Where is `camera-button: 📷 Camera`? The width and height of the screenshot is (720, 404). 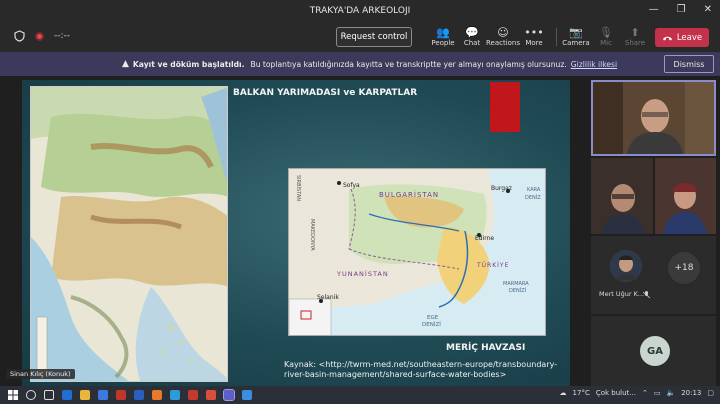 camera-button: 📷 Camera is located at coordinates (576, 36).